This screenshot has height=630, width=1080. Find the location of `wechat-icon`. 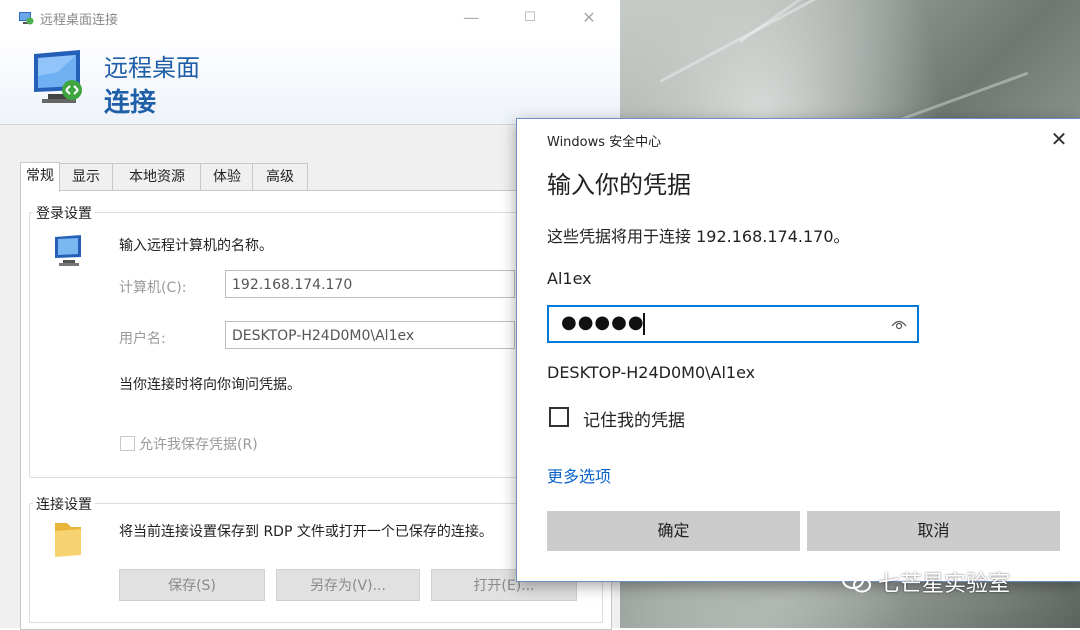

wechat-icon is located at coordinates (856, 582).